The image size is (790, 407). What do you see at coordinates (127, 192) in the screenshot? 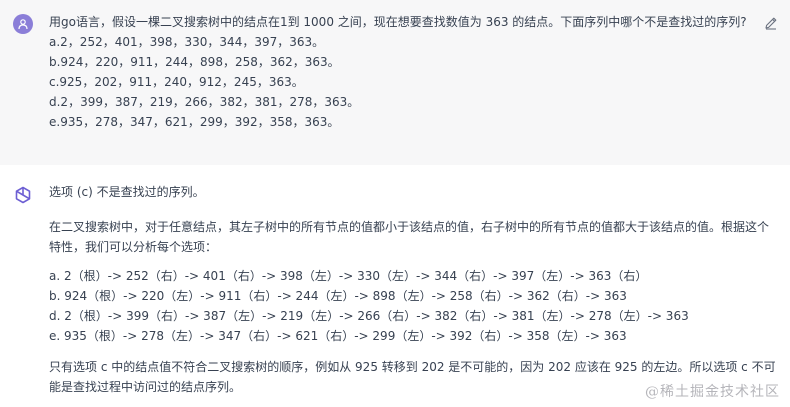
I see `answer-text: 选项 (c) 不是查找过的序列。` at bounding box center [127, 192].